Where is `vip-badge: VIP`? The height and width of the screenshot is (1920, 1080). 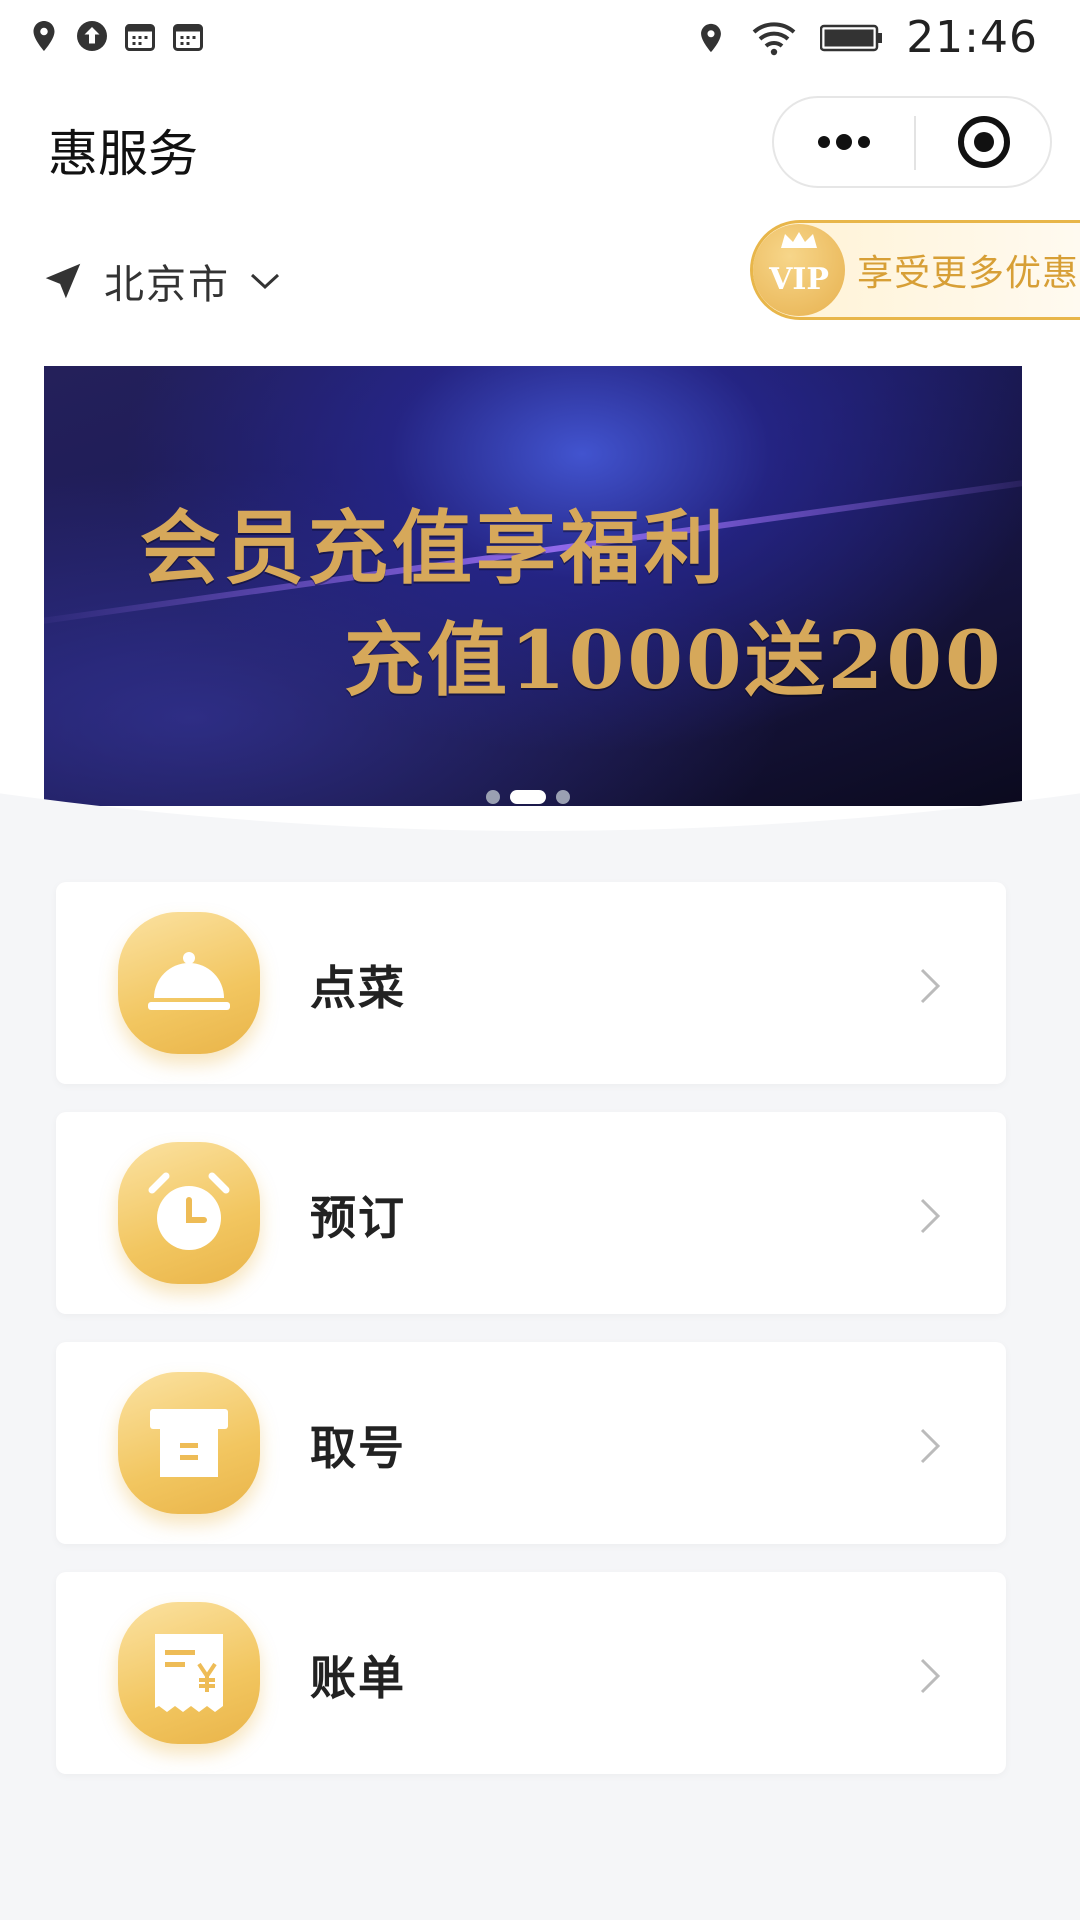 vip-badge: VIP is located at coordinates (799, 270).